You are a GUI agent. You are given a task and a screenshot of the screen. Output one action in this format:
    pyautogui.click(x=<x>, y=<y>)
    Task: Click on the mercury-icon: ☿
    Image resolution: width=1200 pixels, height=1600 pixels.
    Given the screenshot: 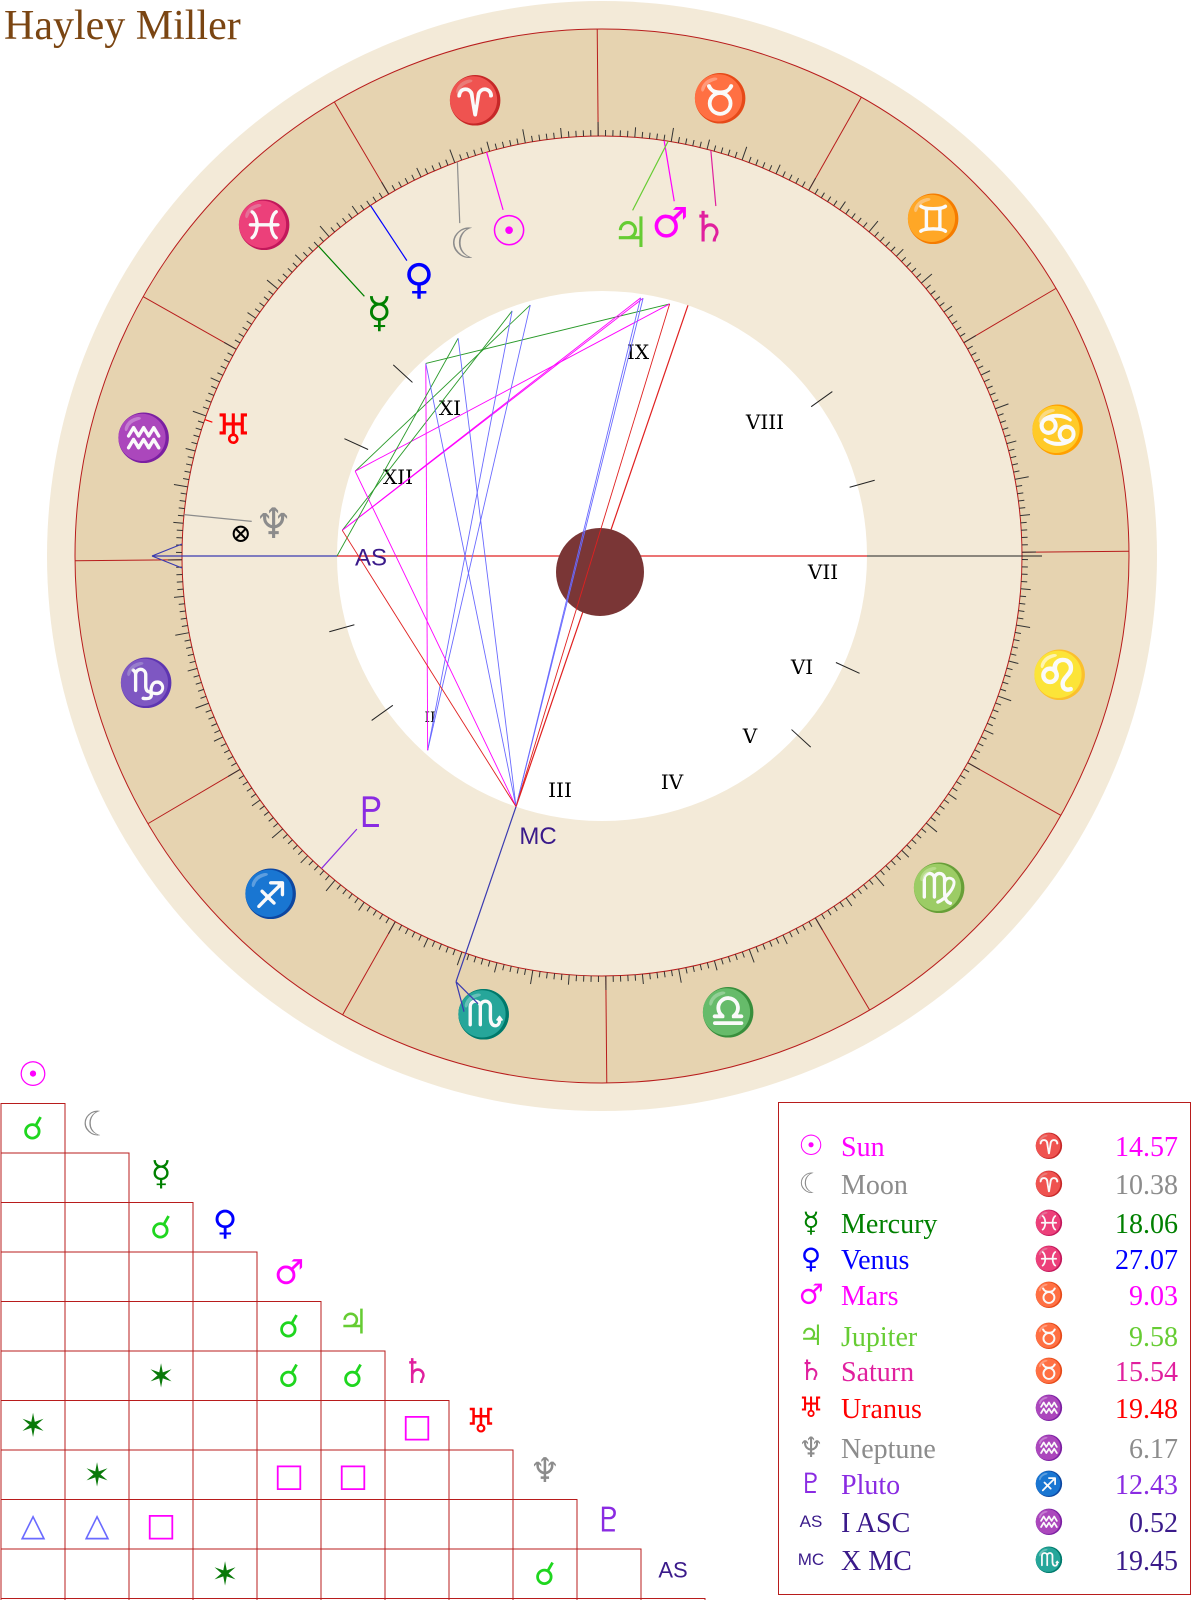 What is the action you would take?
    pyautogui.click(x=811, y=1222)
    